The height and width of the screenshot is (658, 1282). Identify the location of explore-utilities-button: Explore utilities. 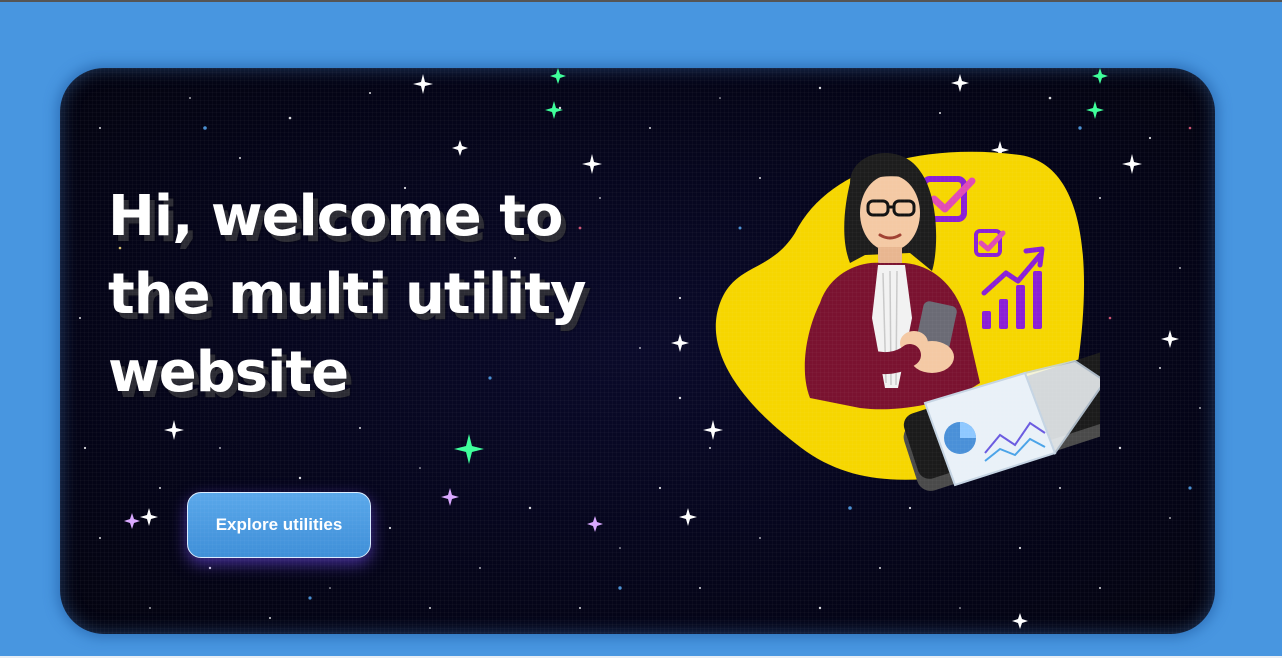
(279, 525).